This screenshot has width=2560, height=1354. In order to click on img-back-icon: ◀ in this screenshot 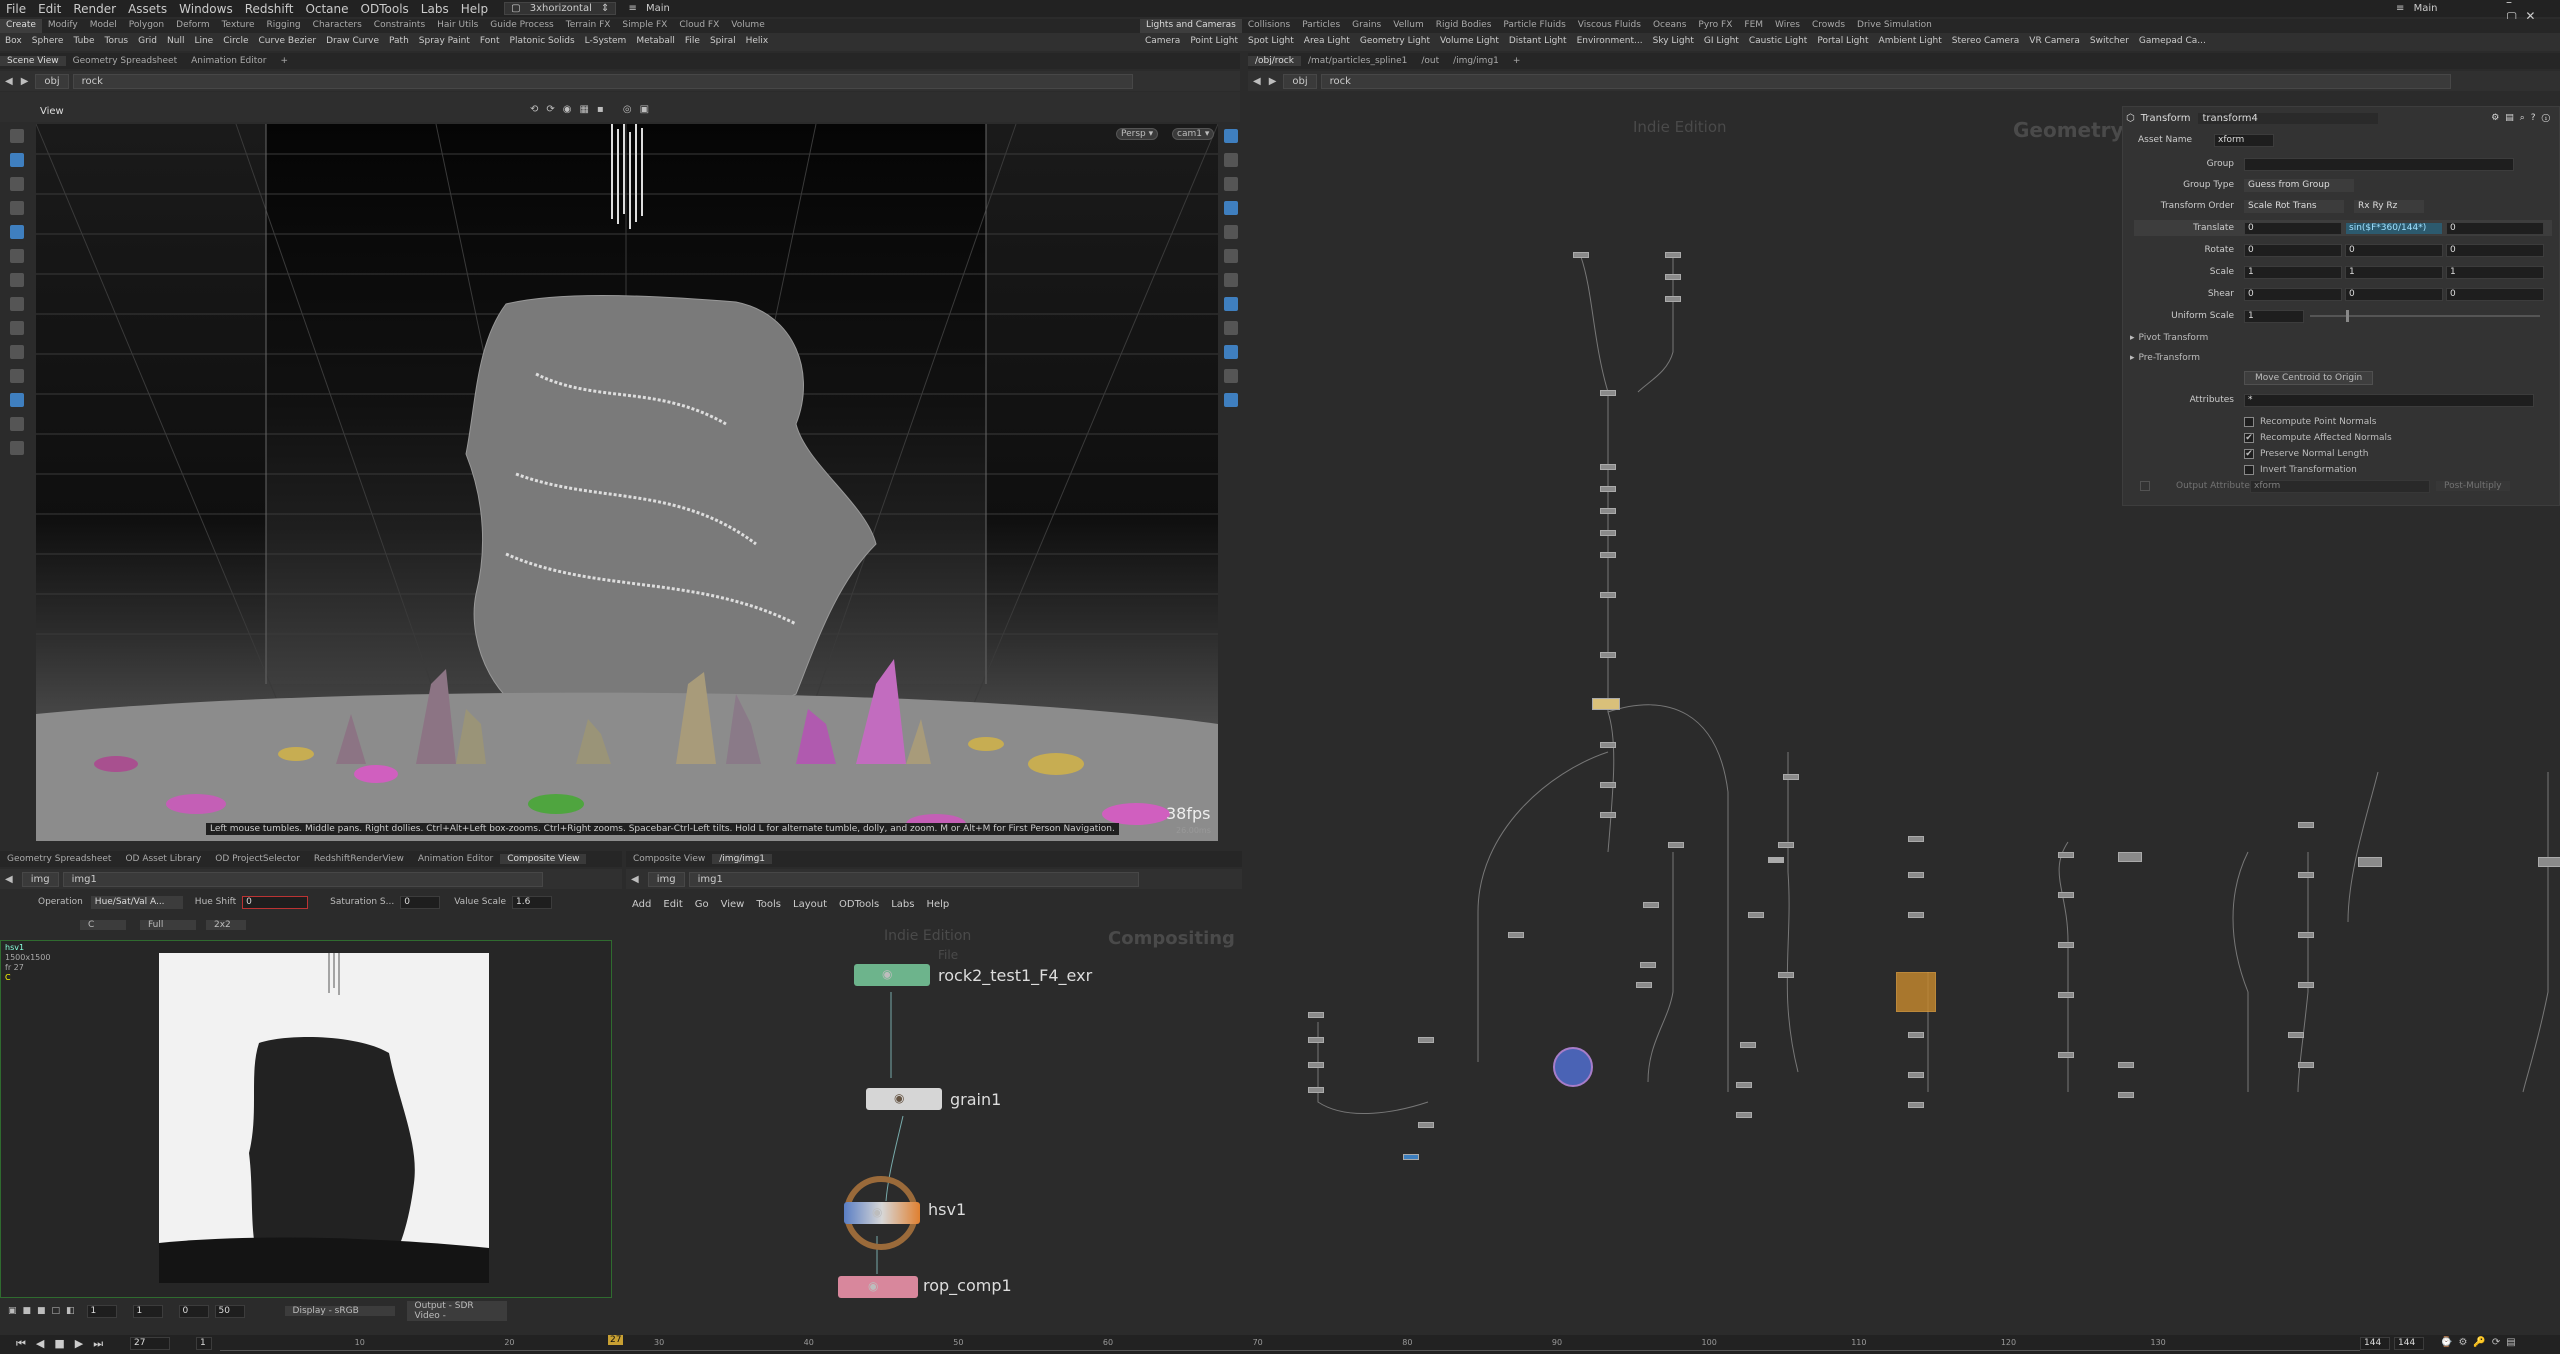, I will do `click(635, 879)`.